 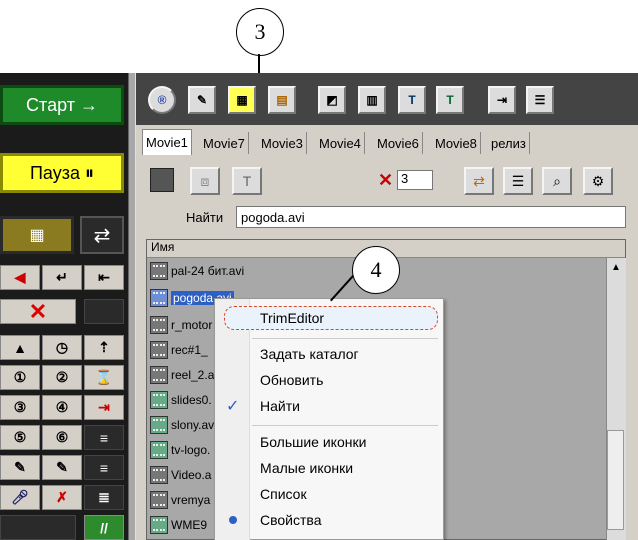 I want to click on document-icon: ☰, so click(x=540, y=100).